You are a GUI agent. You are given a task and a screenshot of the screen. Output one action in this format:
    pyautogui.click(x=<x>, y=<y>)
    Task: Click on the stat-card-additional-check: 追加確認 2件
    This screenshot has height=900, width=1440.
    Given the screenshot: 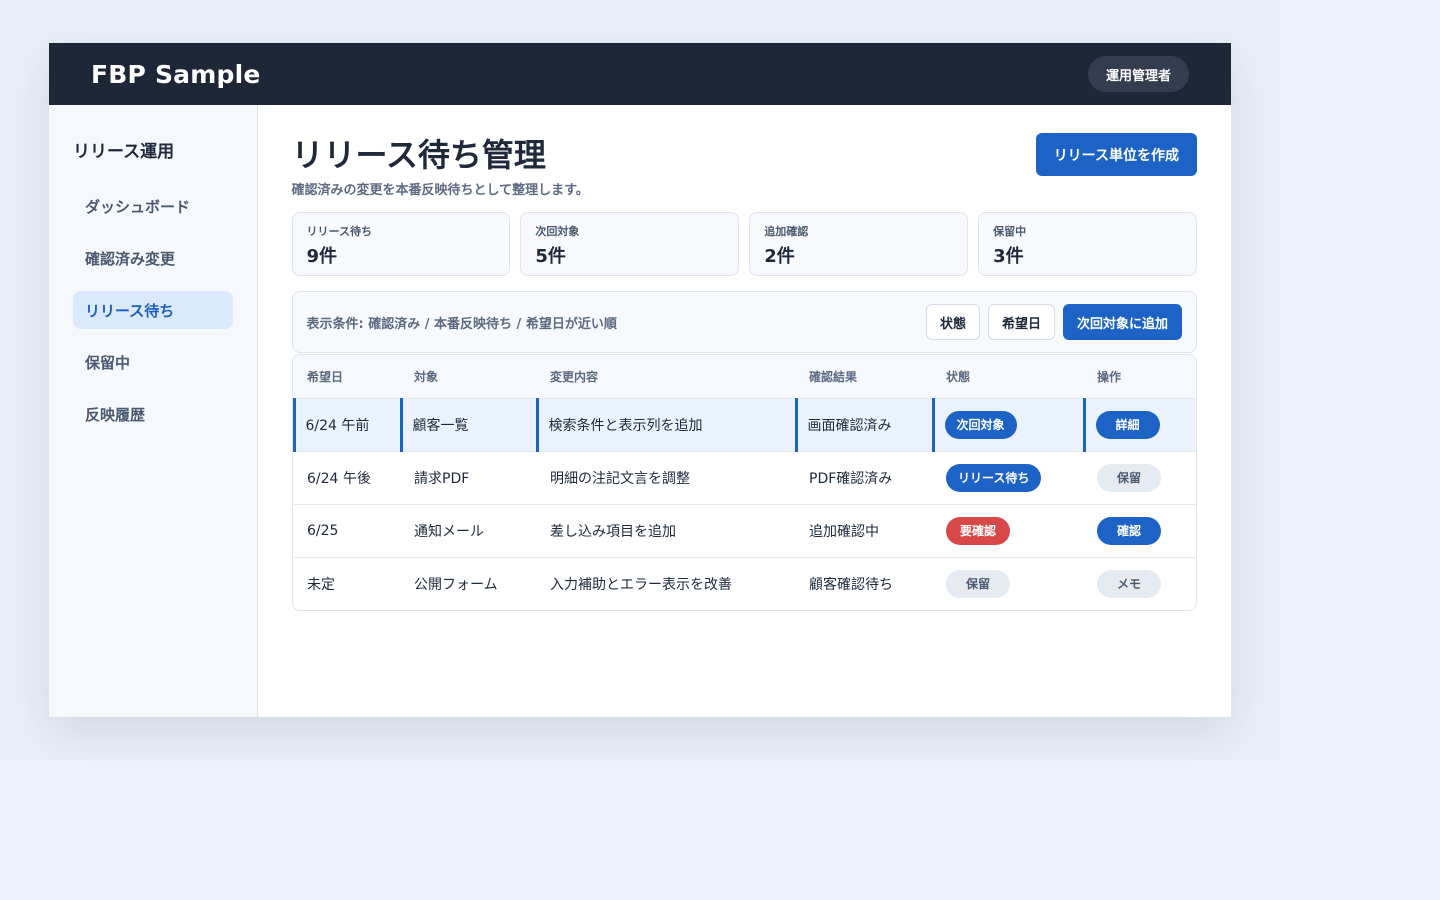 What is the action you would take?
    pyautogui.click(x=859, y=244)
    